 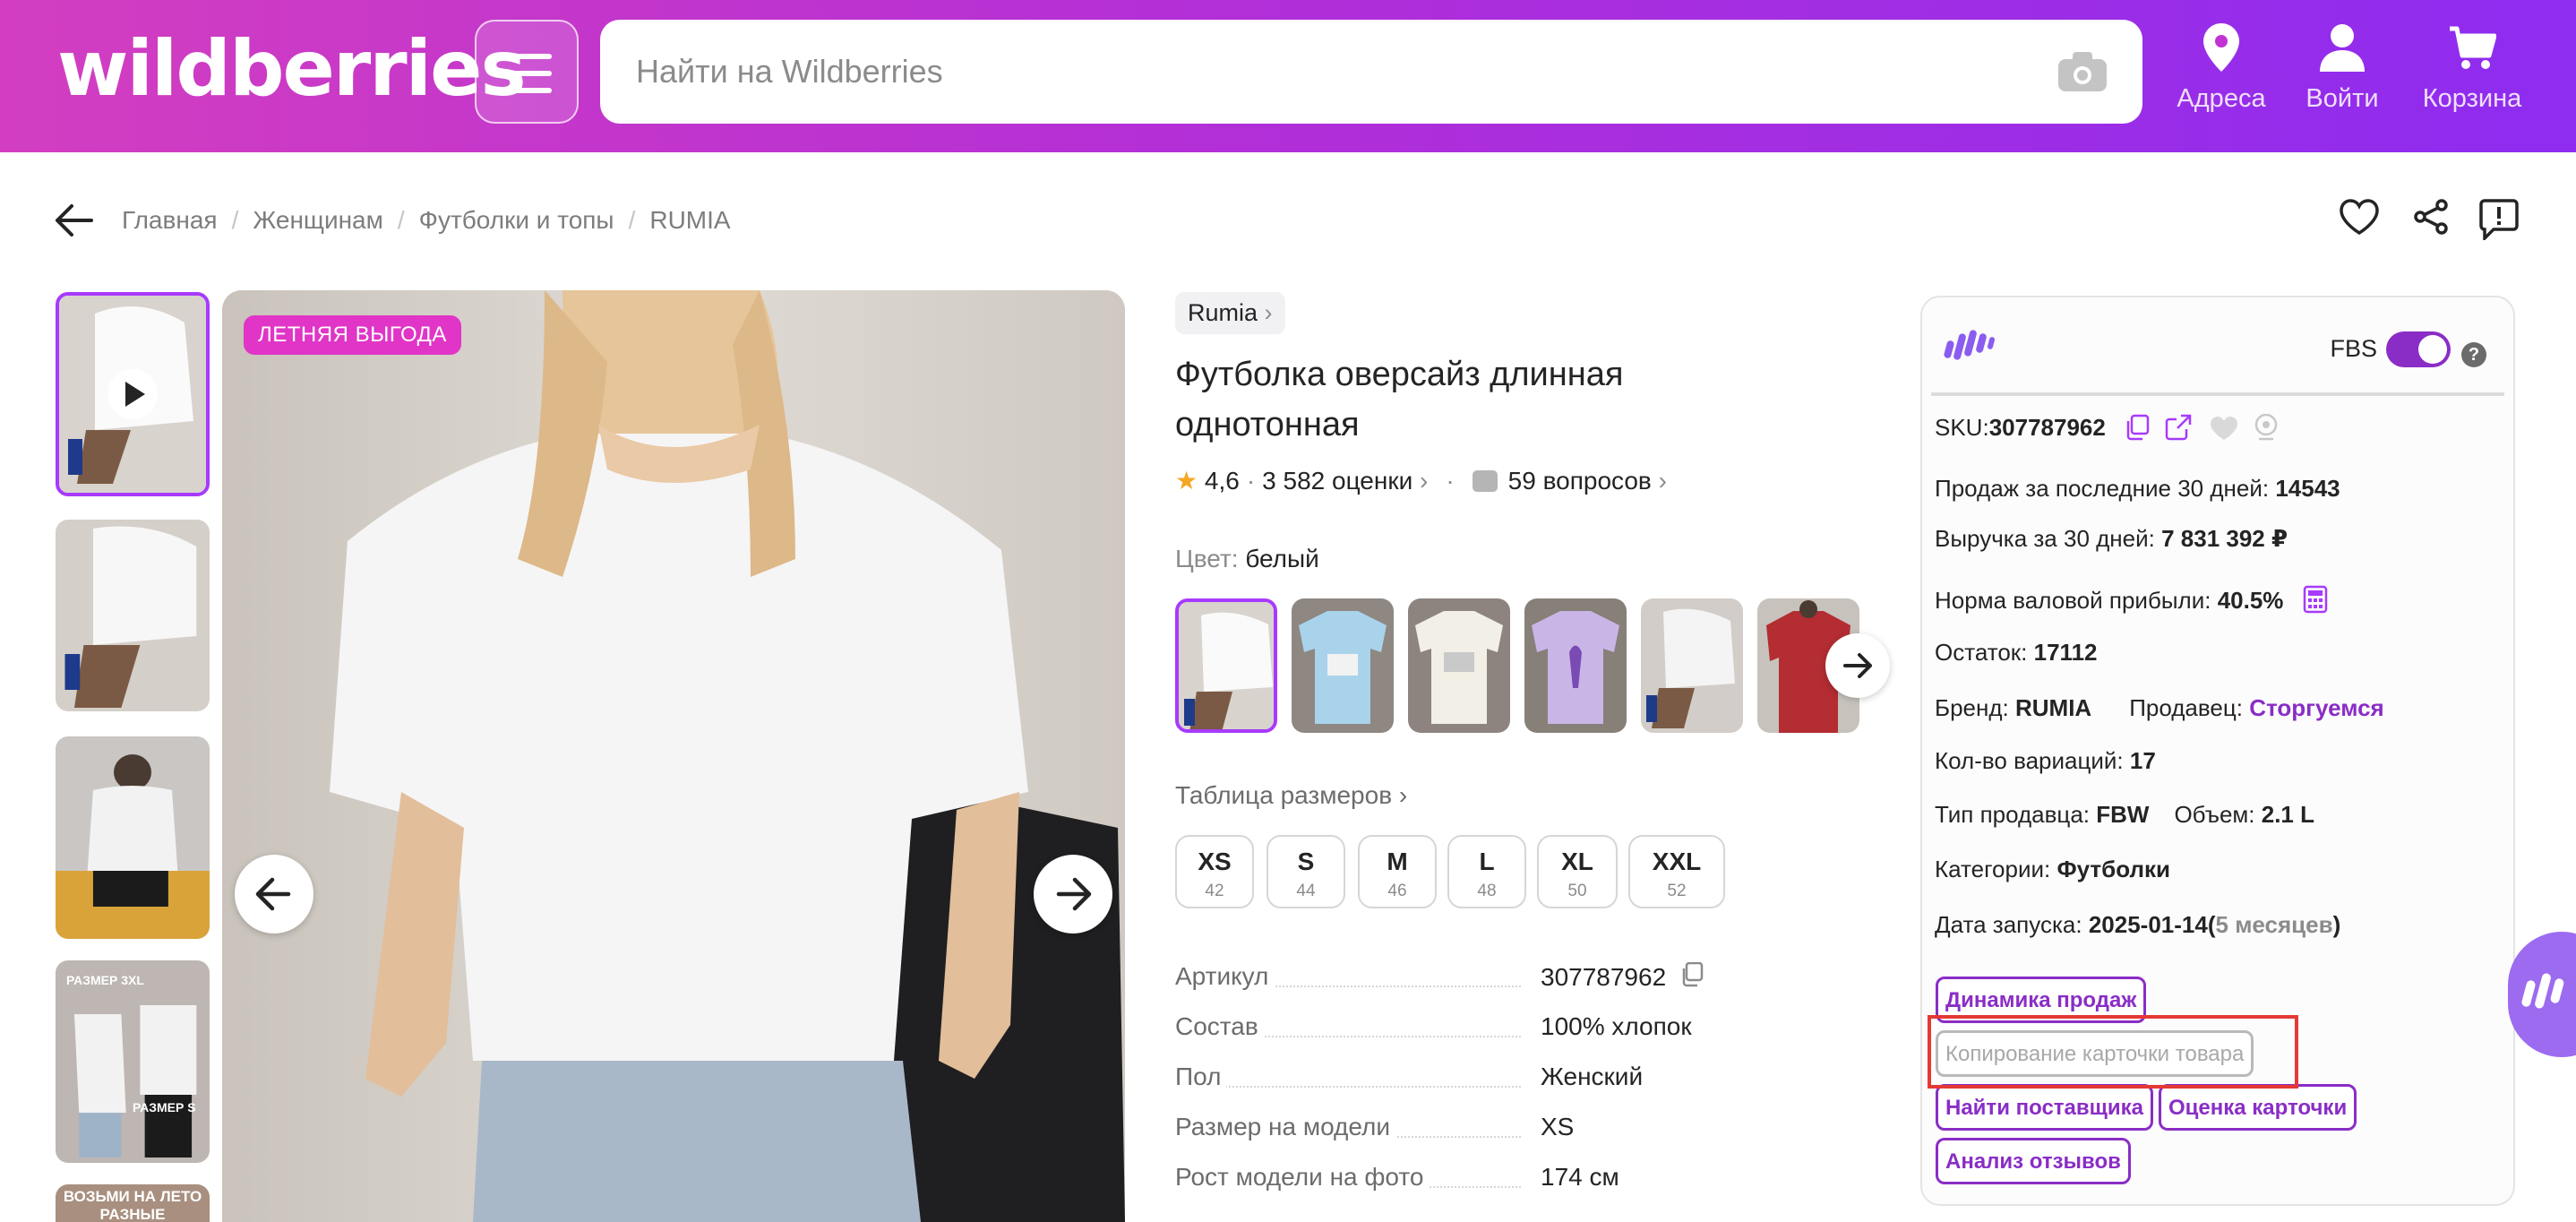 What do you see at coordinates (2499, 219) in the screenshot?
I see `report-icon` at bounding box center [2499, 219].